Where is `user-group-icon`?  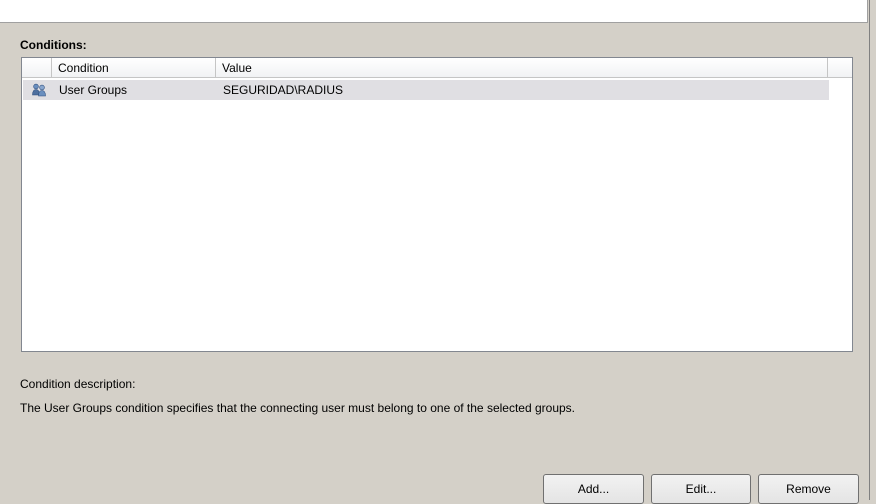
user-group-icon is located at coordinates (38, 90).